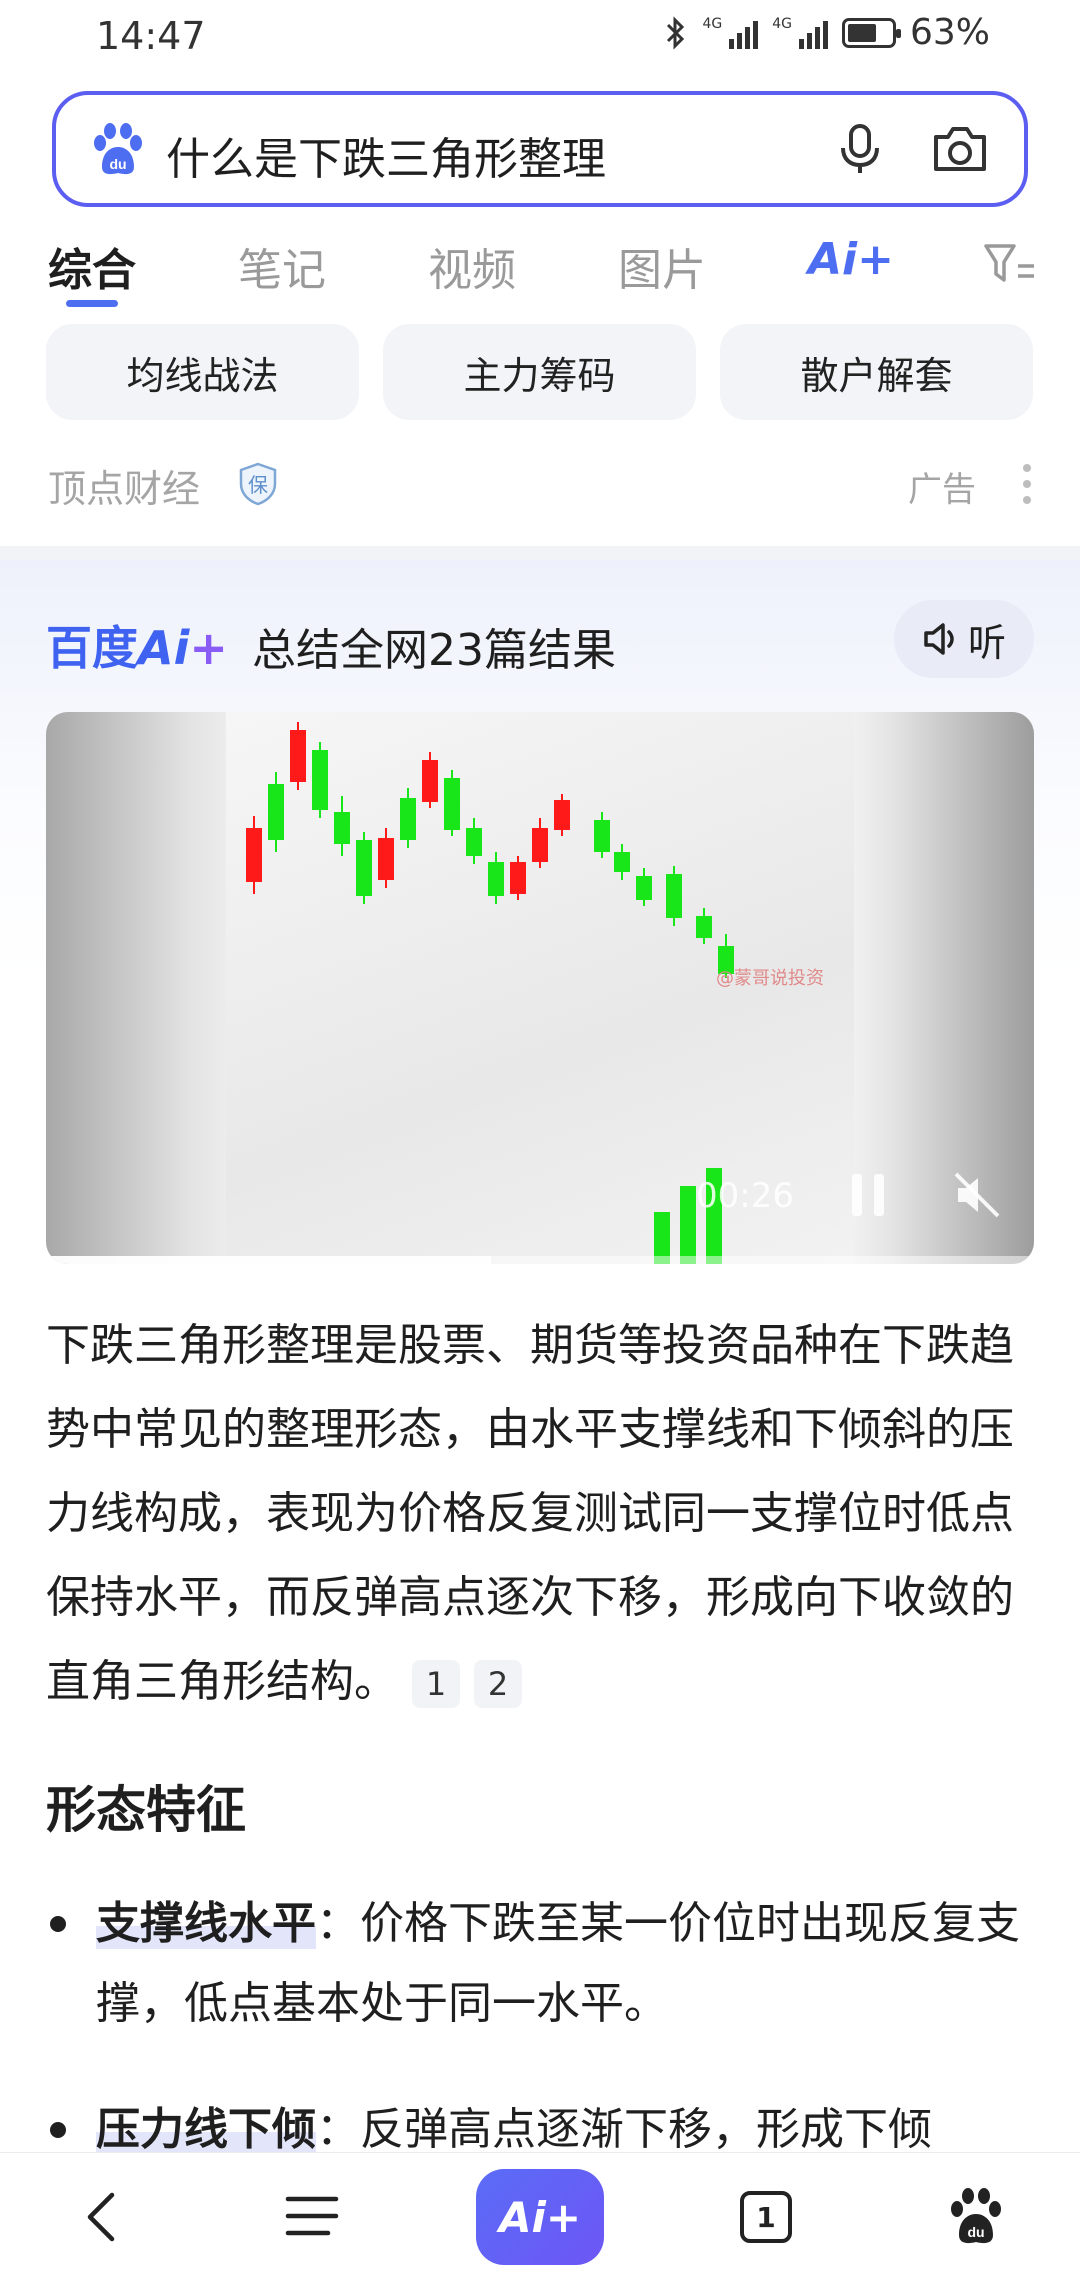 This screenshot has height=2280, width=1080. Describe the element at coordinates (676, 32) in the screenshot. I see `bluetooth-icon` at that location.